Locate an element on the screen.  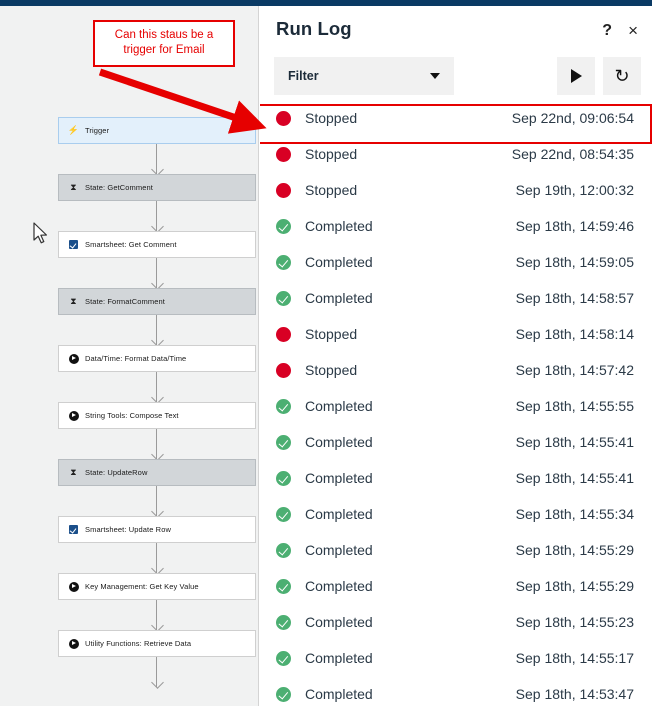
flow-node: Key Management: Get Key Value is located at coordinates (157, 586).